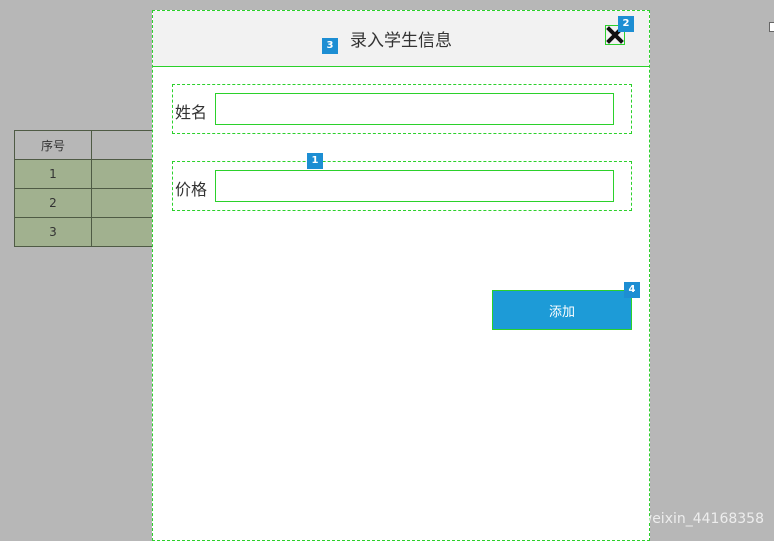  I want to click on add-button: 添加, so click(562, 310).